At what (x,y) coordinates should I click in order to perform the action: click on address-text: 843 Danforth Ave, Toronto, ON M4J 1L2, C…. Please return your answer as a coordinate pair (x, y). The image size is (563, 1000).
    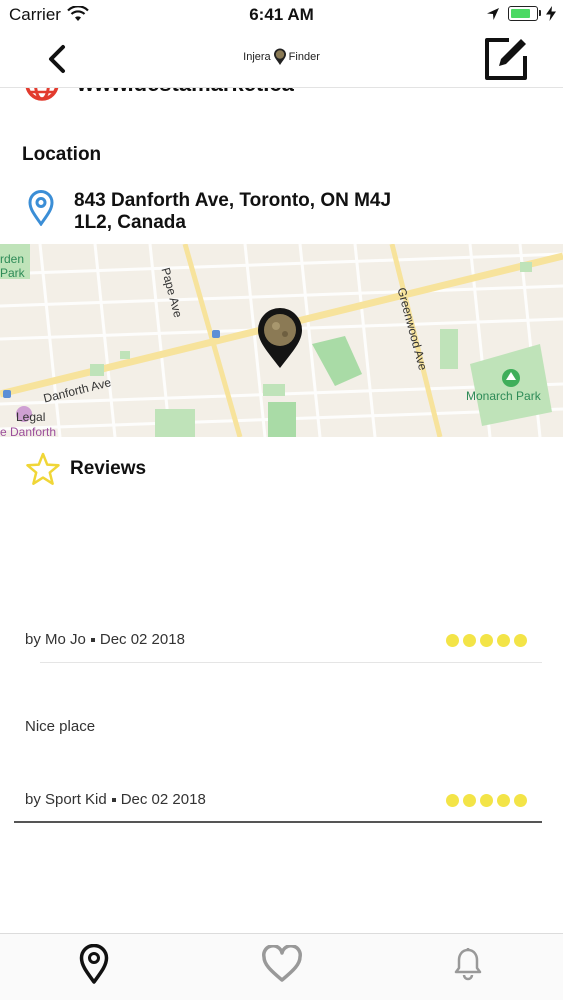
    Looking at the image, I should click on (254, 212).